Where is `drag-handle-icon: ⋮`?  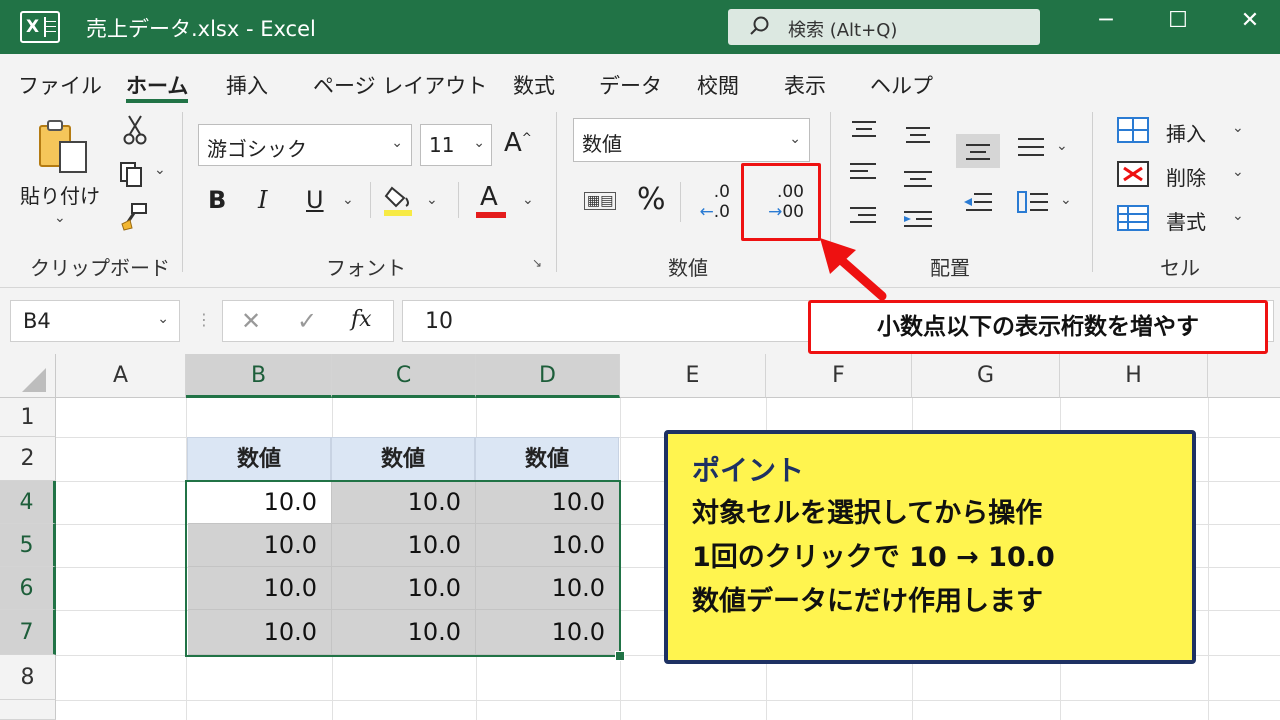 drag-handle-icon: ⋮ is located at coordinates (204, 319).